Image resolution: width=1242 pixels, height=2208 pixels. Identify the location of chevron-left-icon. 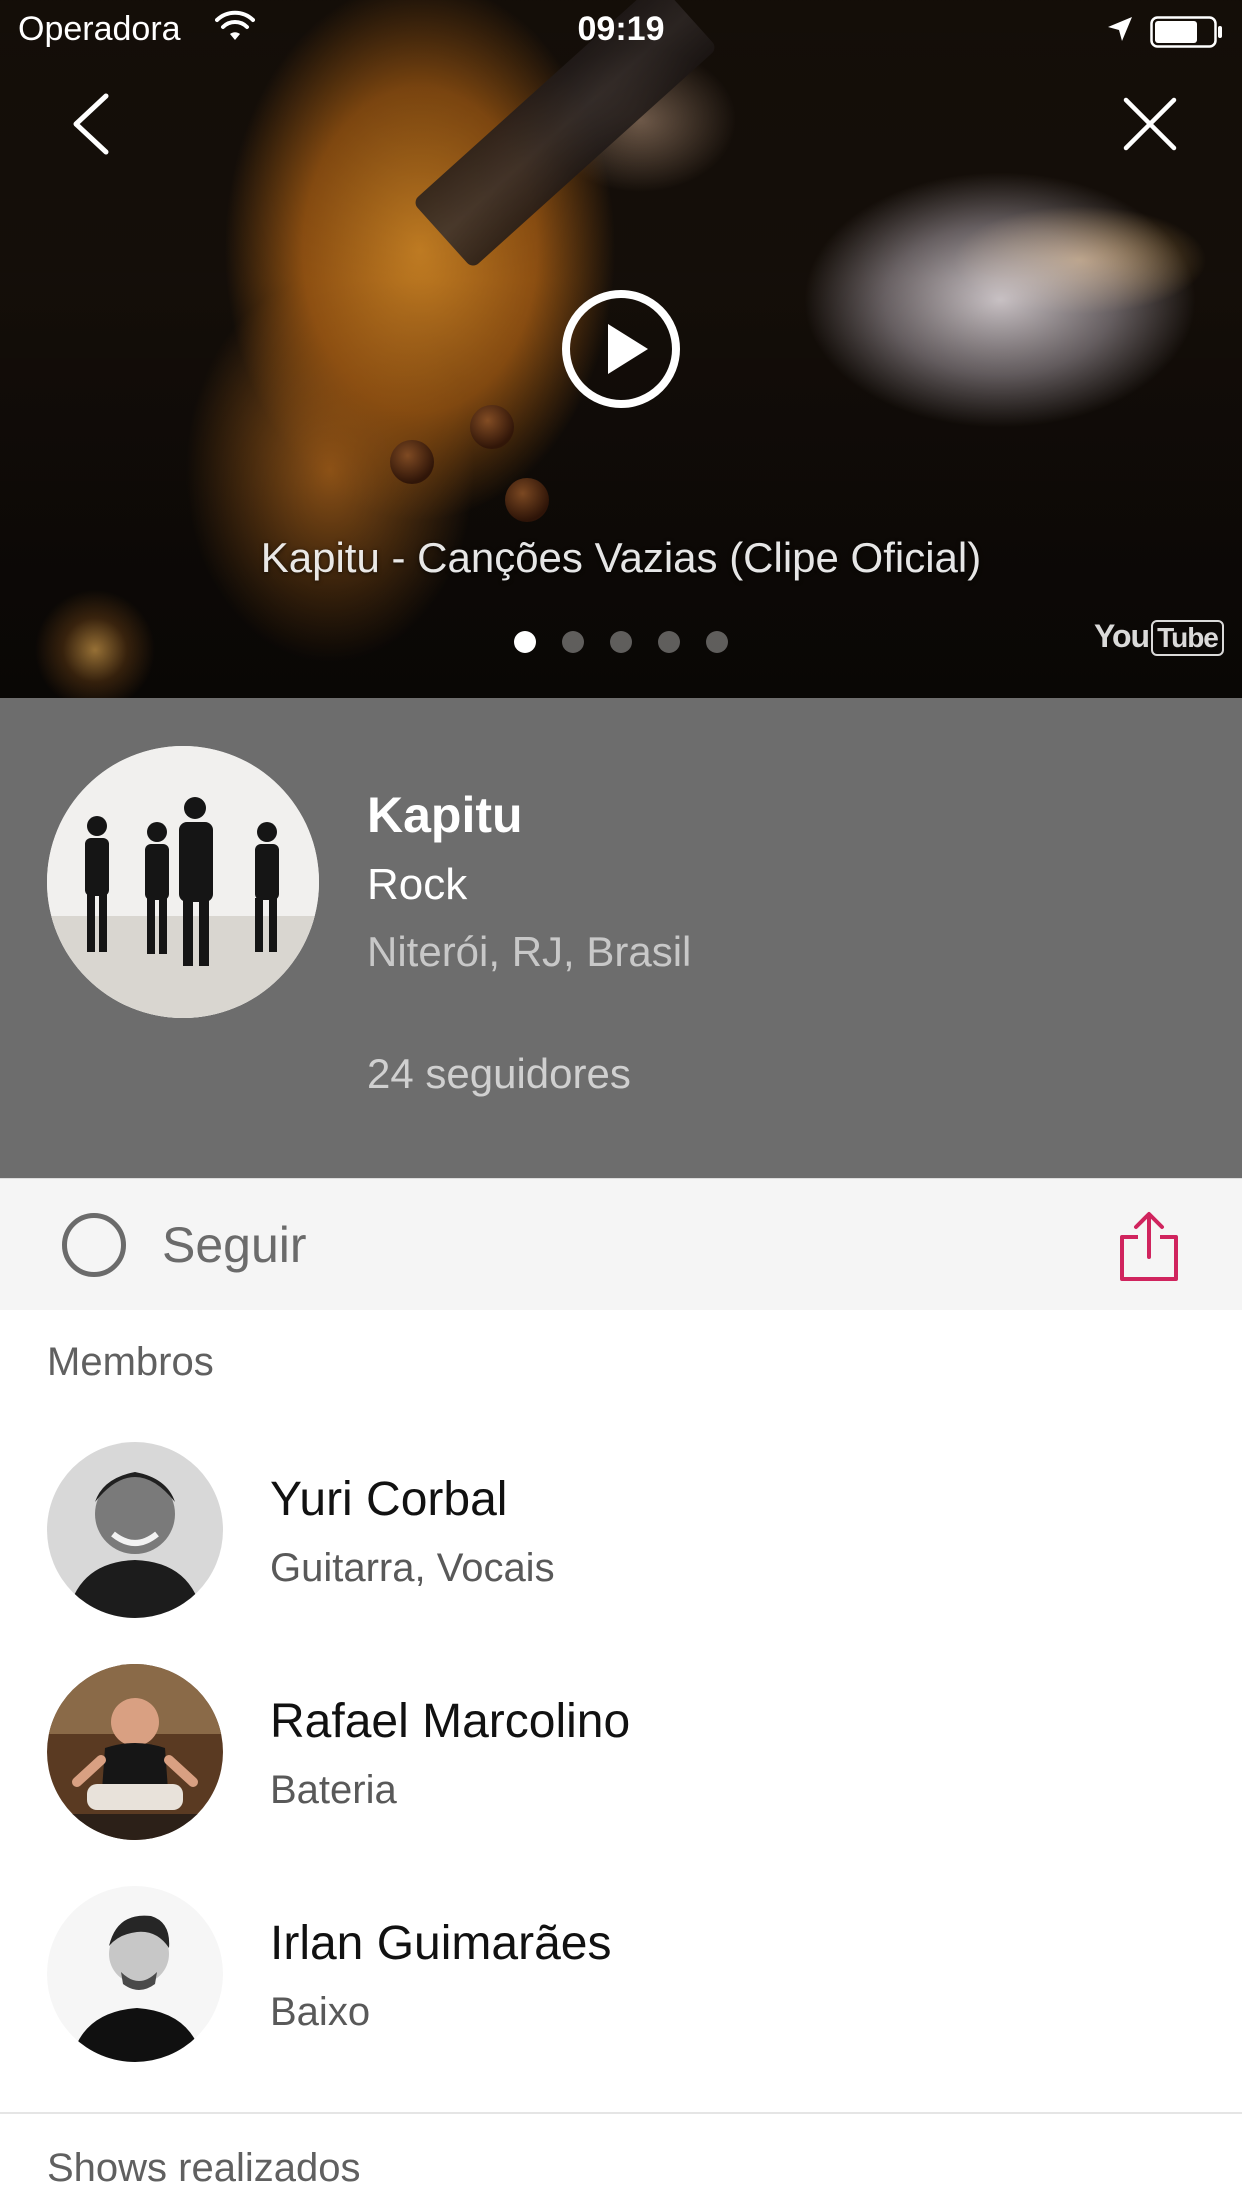
(92, 124).